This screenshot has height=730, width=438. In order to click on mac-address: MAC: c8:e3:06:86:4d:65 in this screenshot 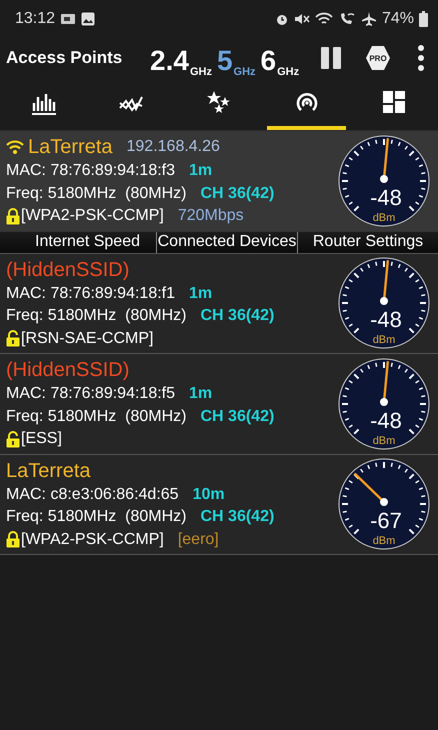, I will do `click(92, 494)`.